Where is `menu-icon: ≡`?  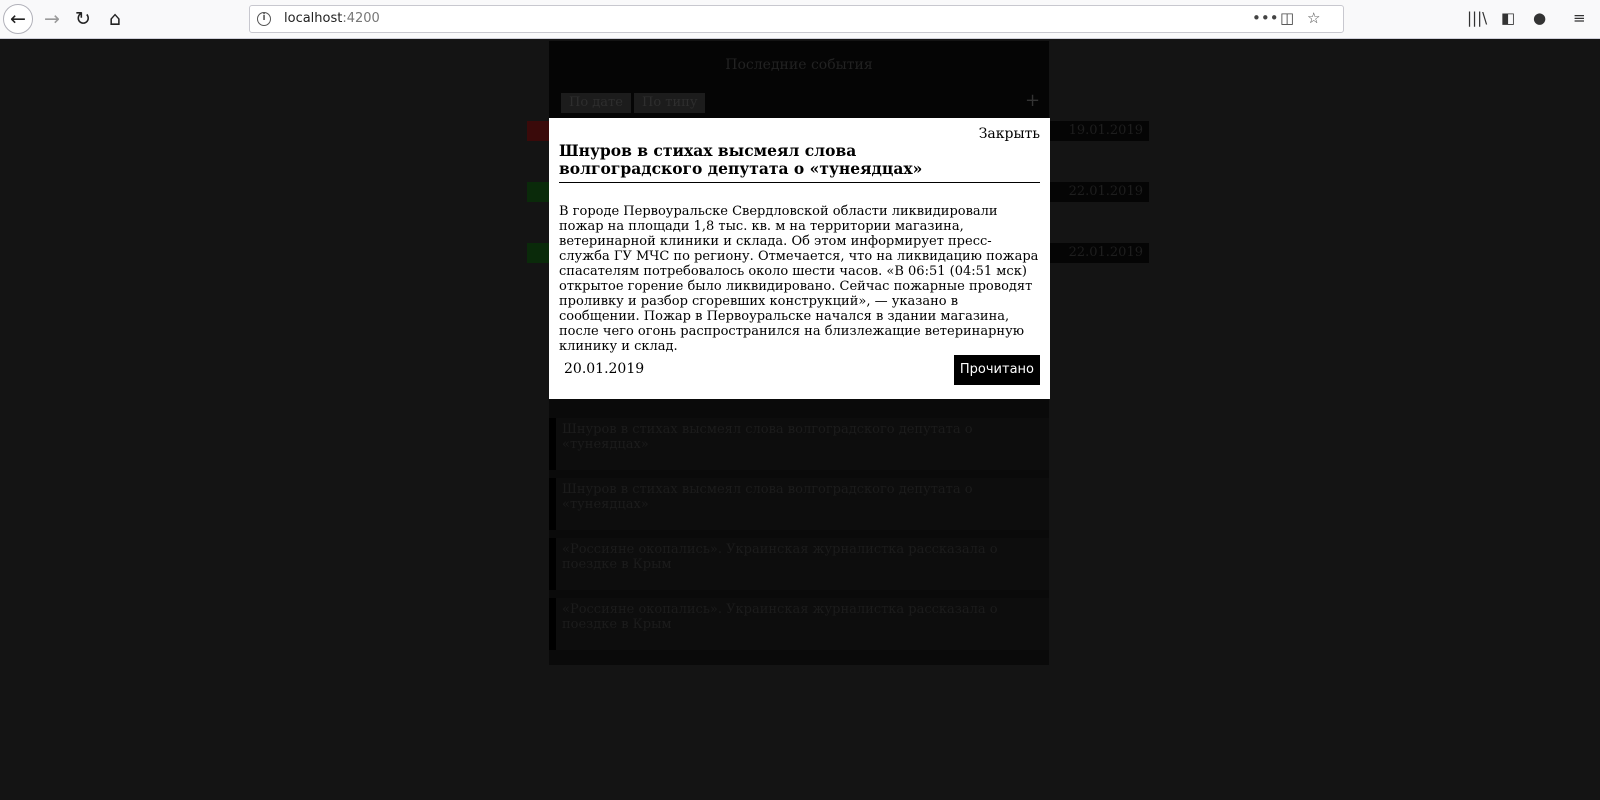
menu-icon: ≡ is located at coordinates (1579, 18).